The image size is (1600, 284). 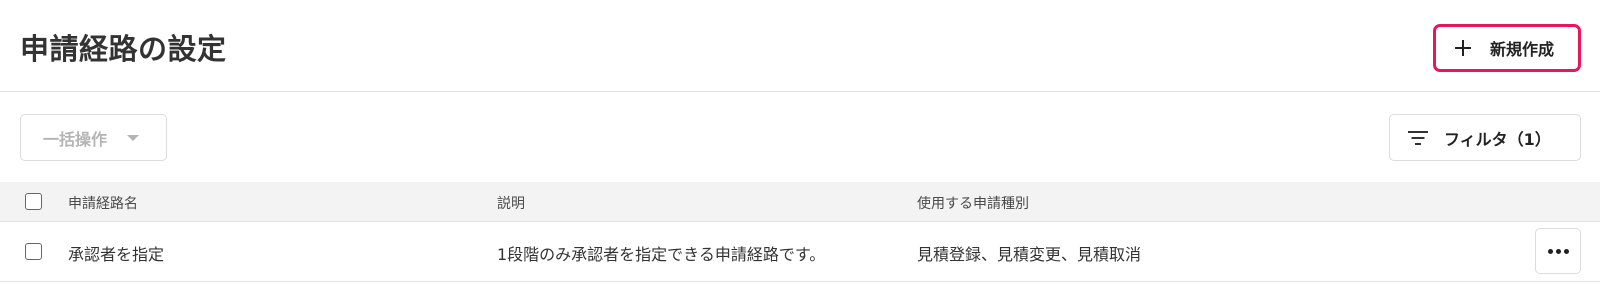 I want to click on page-title: 申請経路の設定, so click(x=123, y=49).